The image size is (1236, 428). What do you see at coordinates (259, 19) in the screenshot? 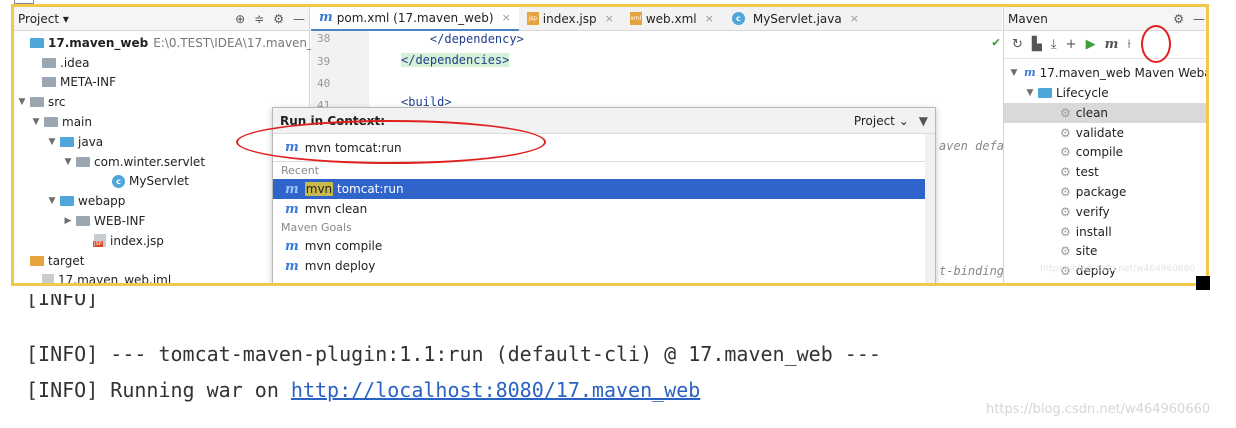
I see `collapse-all-icon: ≑` at bounding box center [259, 19].